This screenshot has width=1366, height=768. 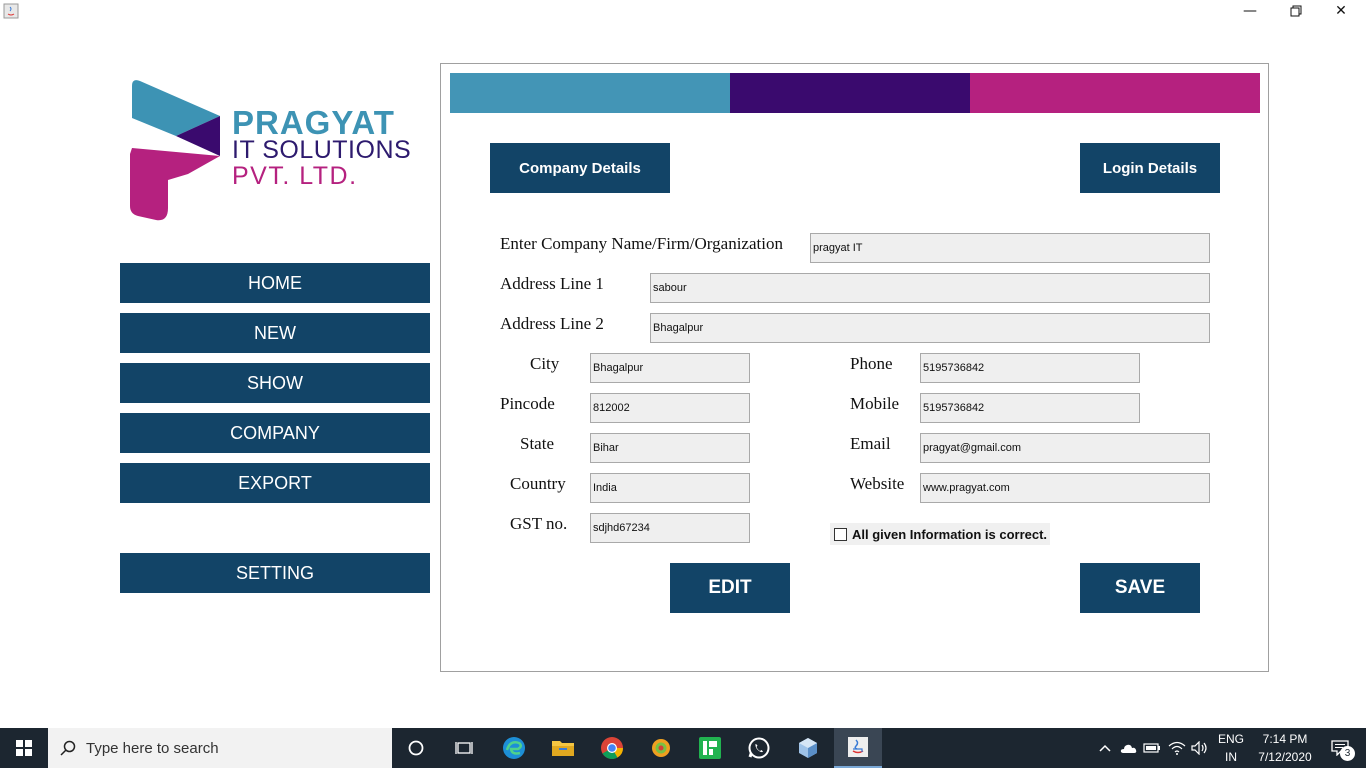 I want to click on edge-taskbar-button, so click(x=514, y=748).